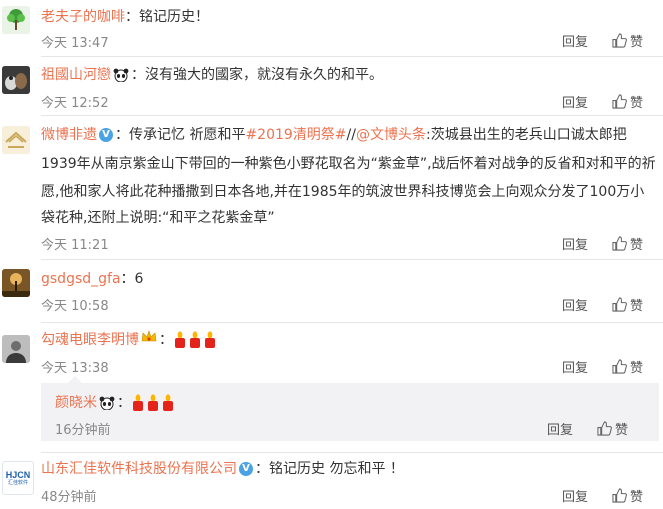 The width and height of the screenshot is (663, 509). I want to click on comment-text: 山东汇佳软件科技股份有限公司 V ：铭记历史 勿忘和平 ！, so click(222, 469).